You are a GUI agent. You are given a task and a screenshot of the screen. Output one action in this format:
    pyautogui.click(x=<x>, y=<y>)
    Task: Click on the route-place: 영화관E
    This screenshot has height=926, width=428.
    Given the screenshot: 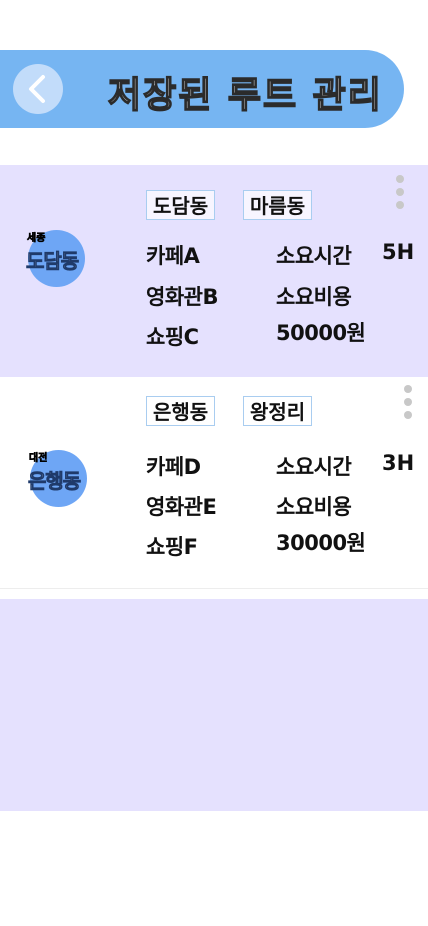 What is the action you would take?
    pyautogui.click(x=181, y=507)
    